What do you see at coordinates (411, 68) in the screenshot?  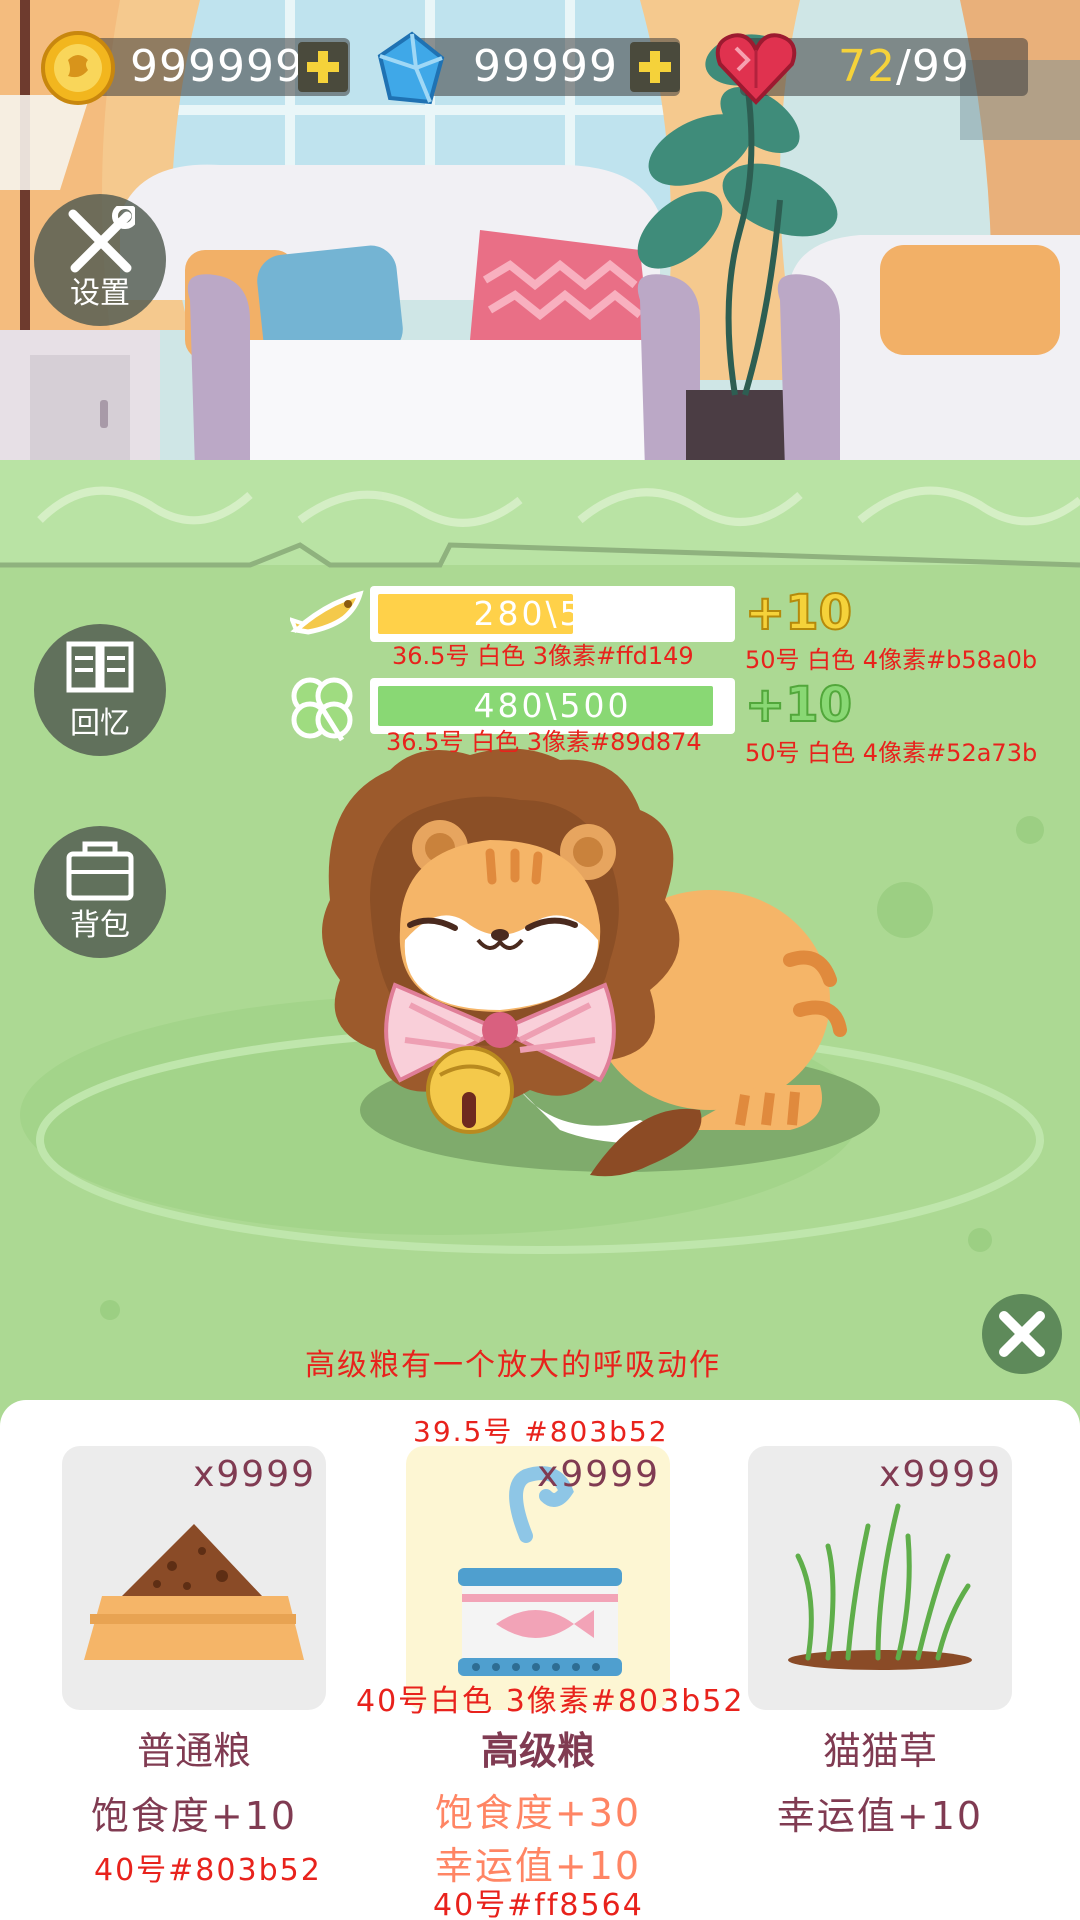 I see `gem-icon` at bounding box center [411, 68].